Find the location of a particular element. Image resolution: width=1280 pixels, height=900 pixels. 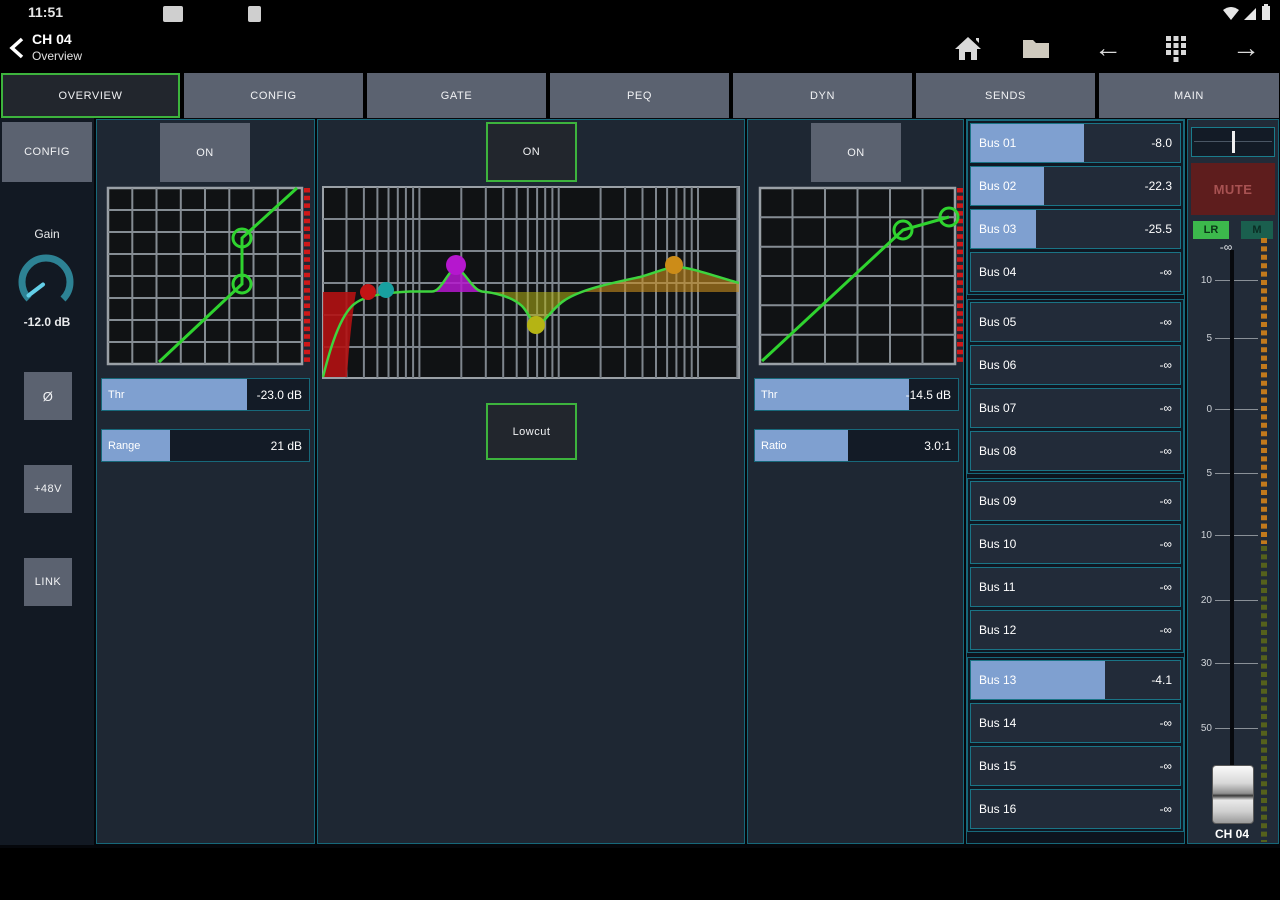

dyn-graph is located at coordinates (862, 276).